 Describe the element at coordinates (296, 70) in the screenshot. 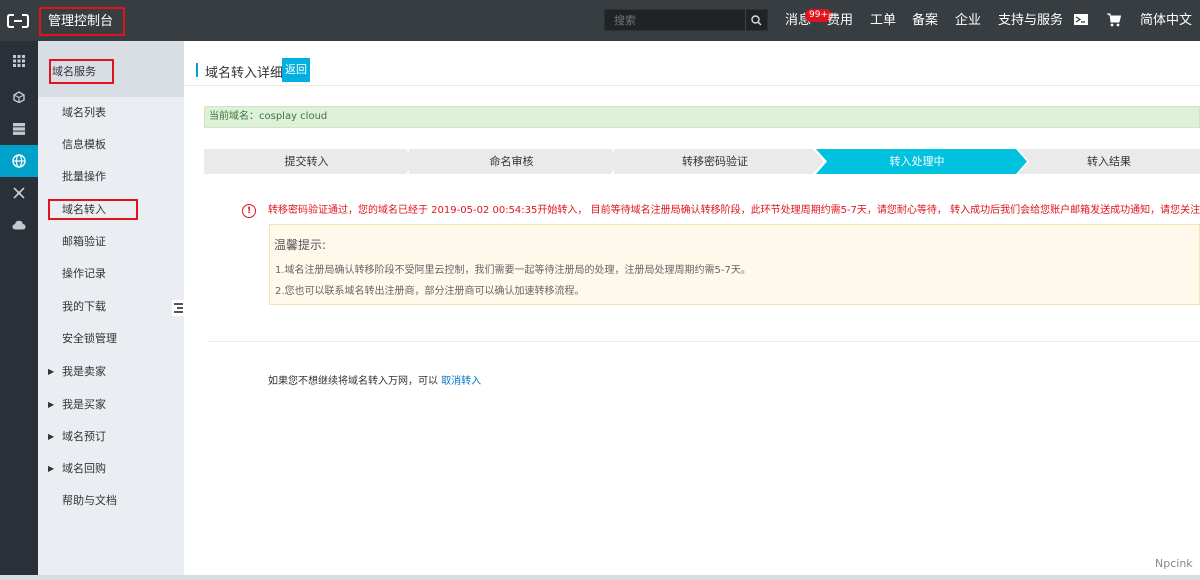

I see `back-button: 返回` at that location.